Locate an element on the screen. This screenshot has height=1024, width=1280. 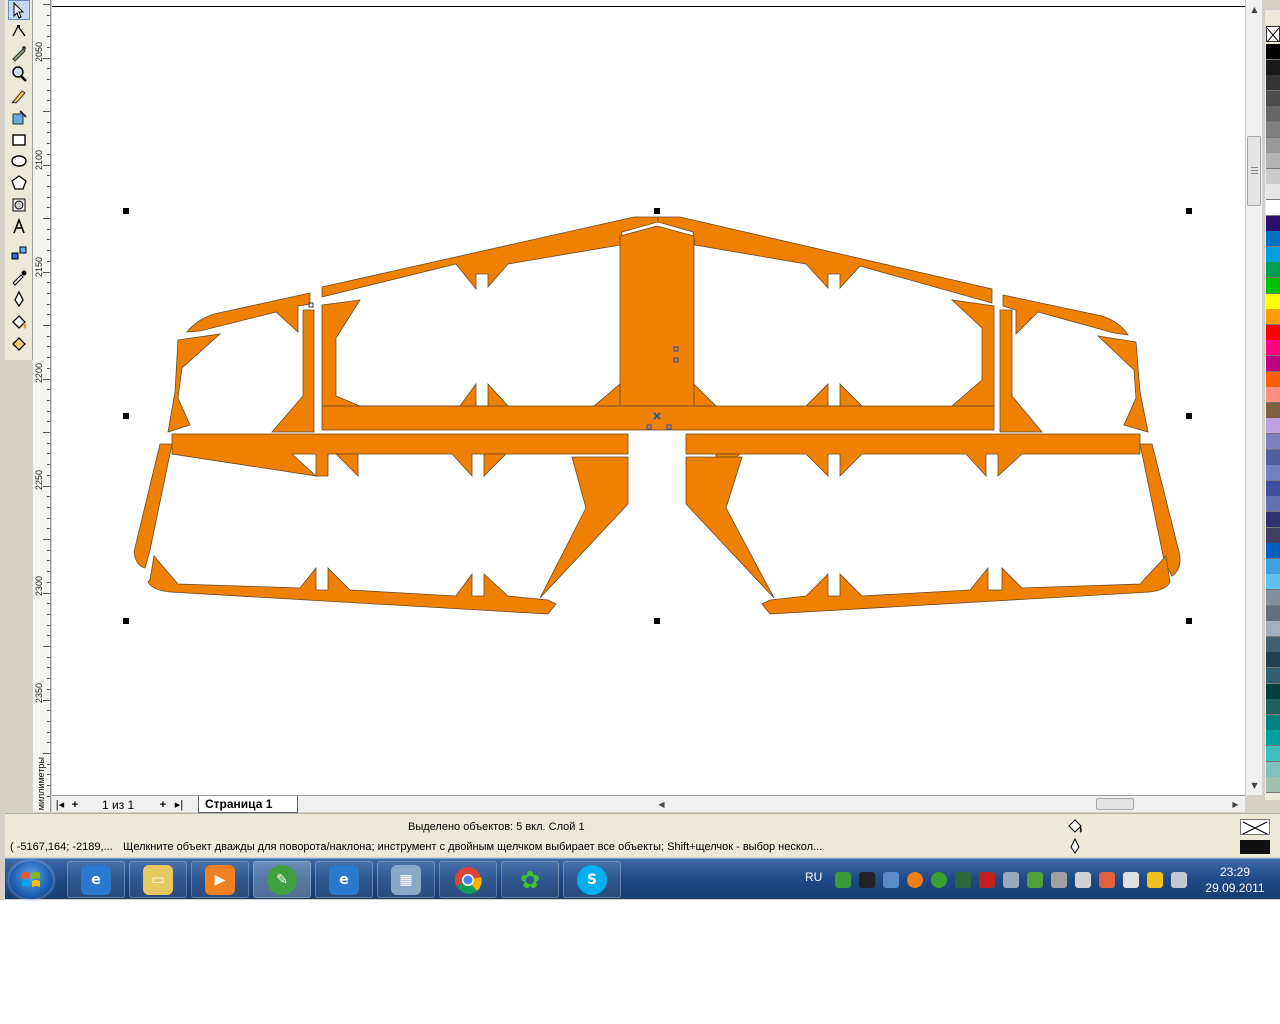
interactive-fill-icon is located at coordinates (19, 344).